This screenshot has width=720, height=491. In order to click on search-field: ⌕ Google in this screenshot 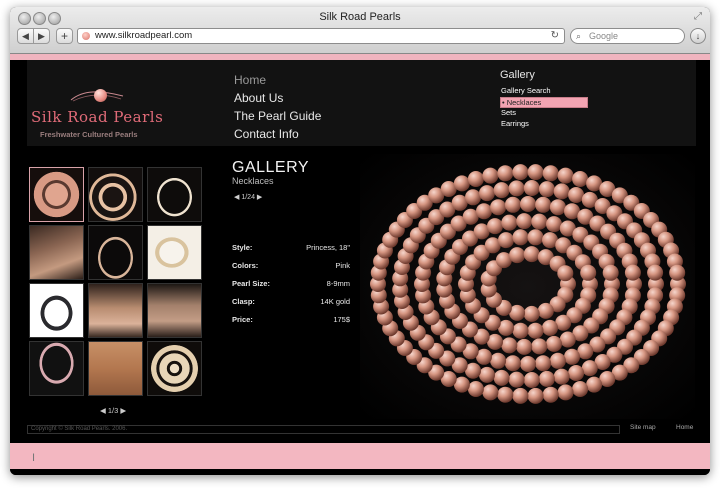, I will do `click(627, 36)`.